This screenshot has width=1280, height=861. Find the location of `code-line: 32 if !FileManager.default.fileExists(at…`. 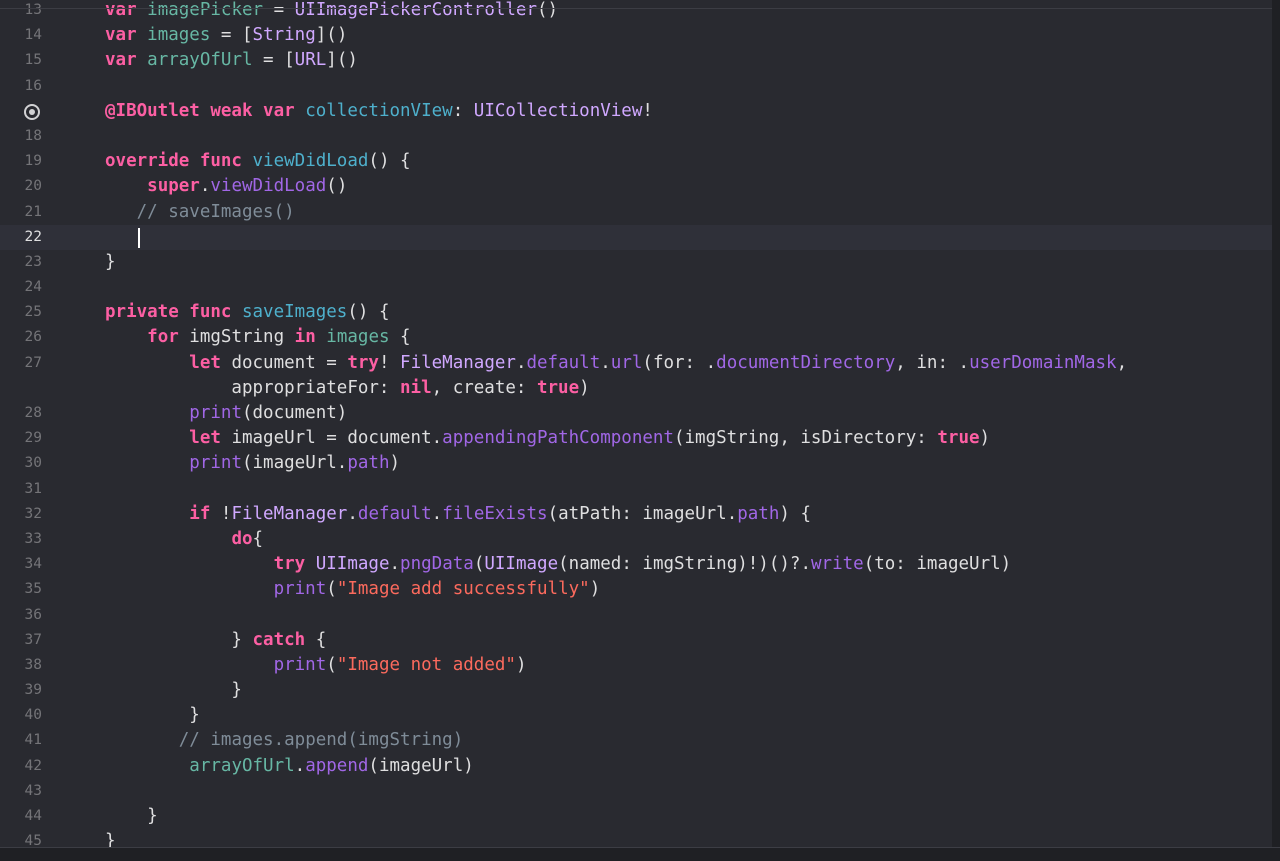

code-line: 32 if !FileManager.default.fileExists(at… is located at coordinates (636, 514).